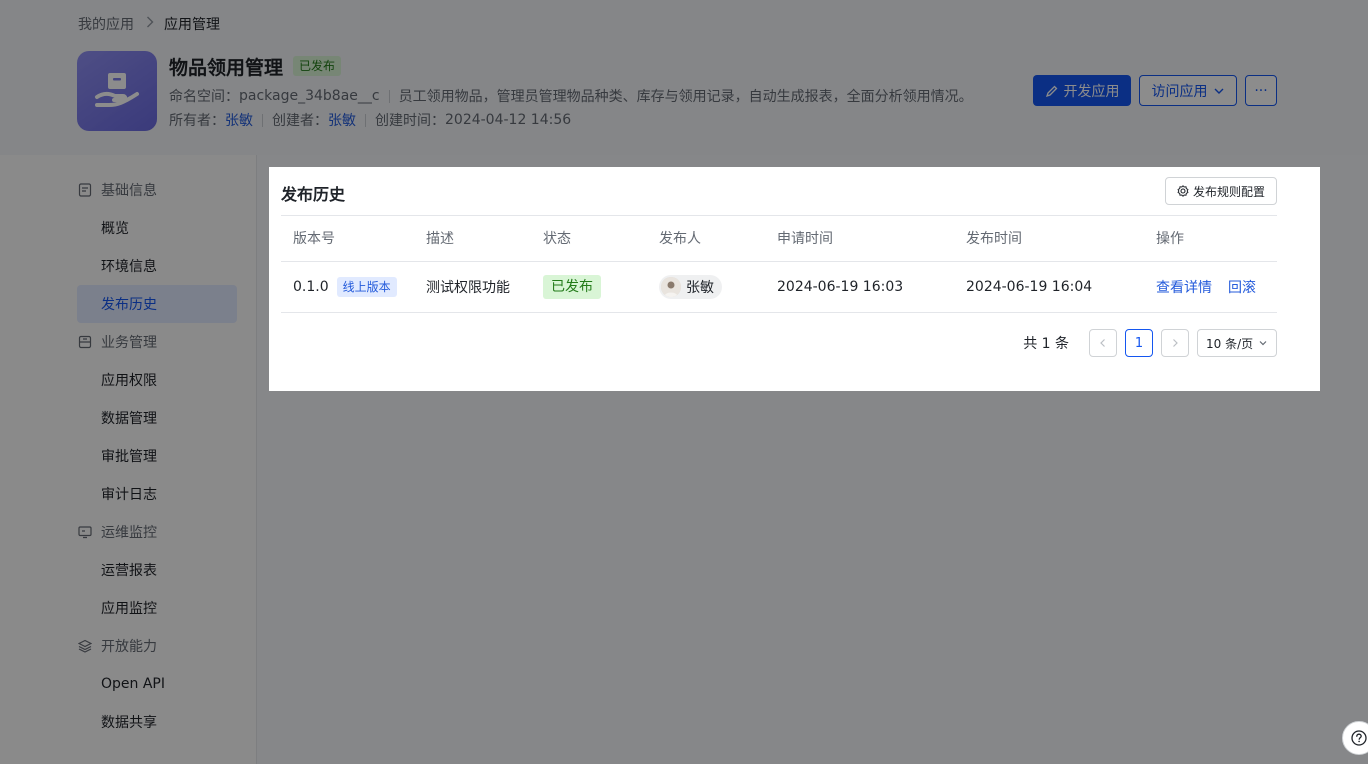 Image resolution: width=1368 pixels, height=764 pixels. I want to click on page-button-current: 1, so click(1139, 343).